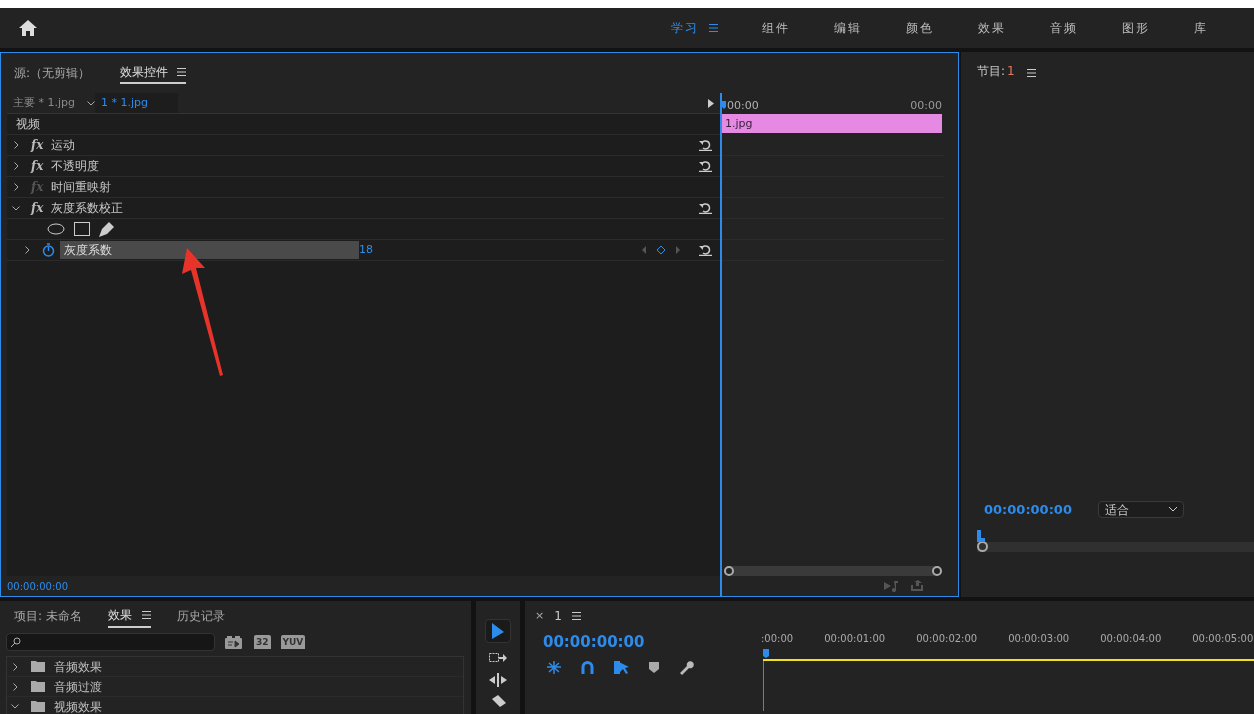 The image size is (1254, 714). I want to click on panel-tab: 源:（无剪辑）, so click(52, 73).